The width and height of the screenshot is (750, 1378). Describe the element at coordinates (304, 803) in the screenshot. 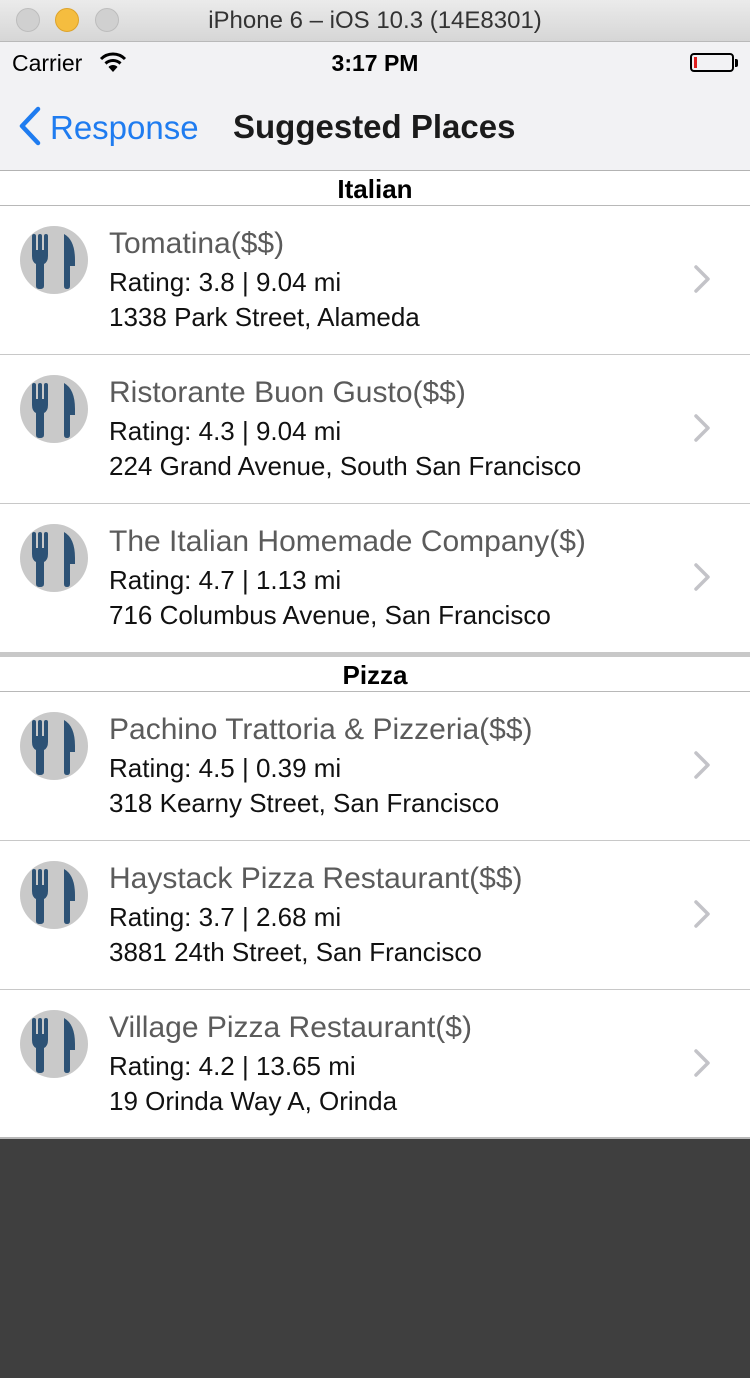

I see `restaurant-address: 318 Kearny Street, San Francisco` at that location.